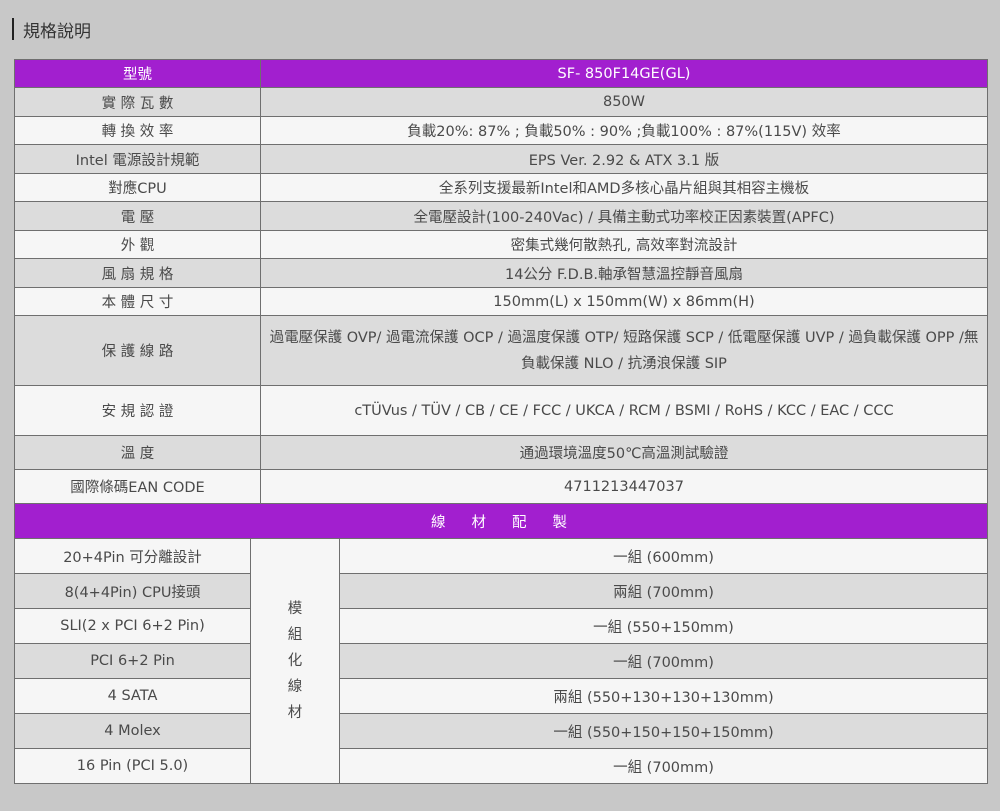 The image size is (1000, 811). I want to click on modular-label: 模組化線材, so click(295, 661).